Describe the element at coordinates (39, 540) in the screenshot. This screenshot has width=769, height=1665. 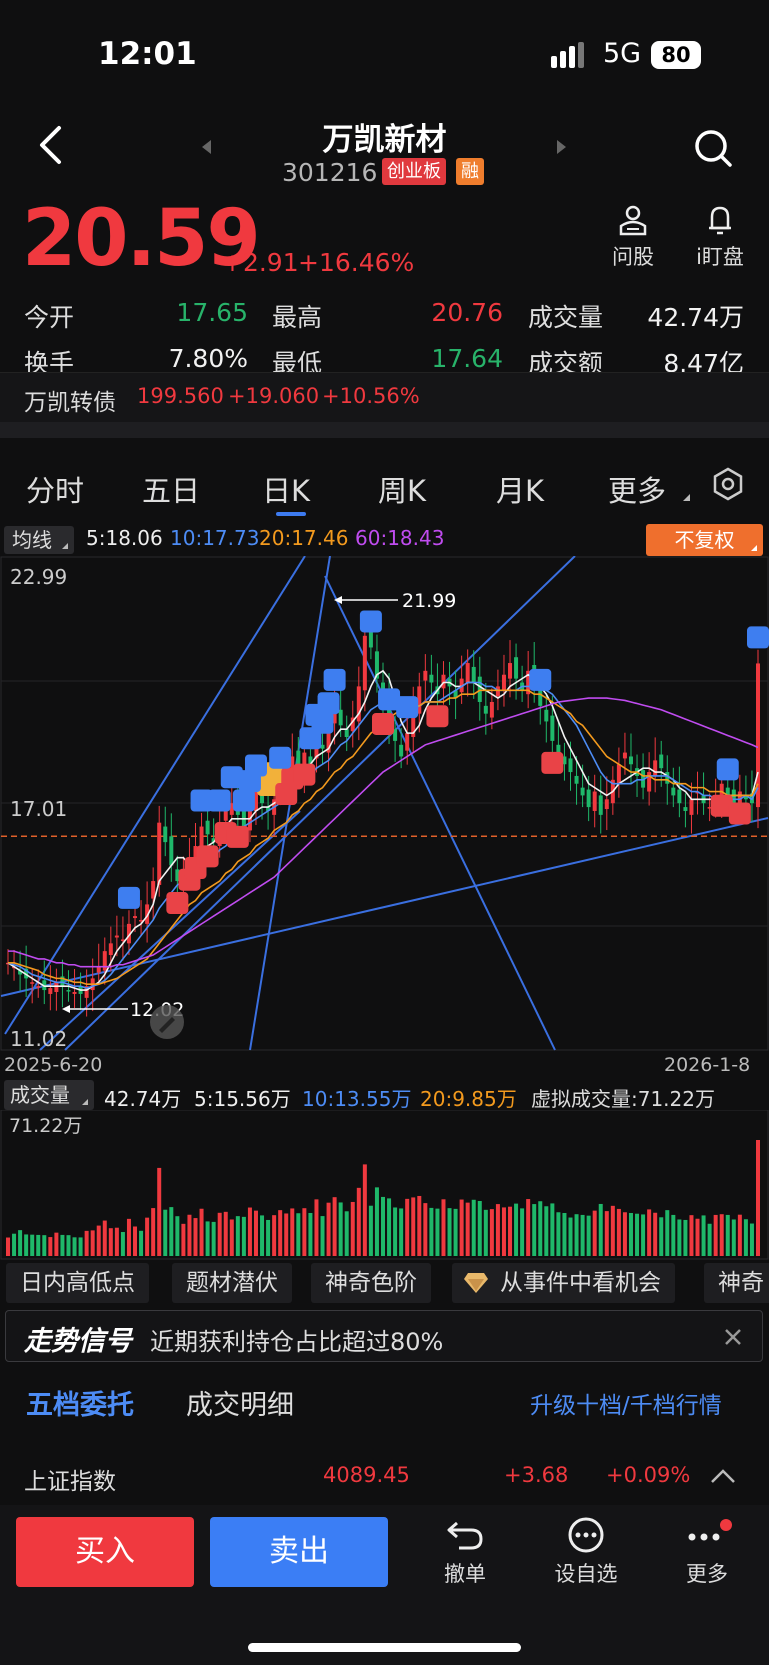
I see `ma-selector-button: 均线` at that location.